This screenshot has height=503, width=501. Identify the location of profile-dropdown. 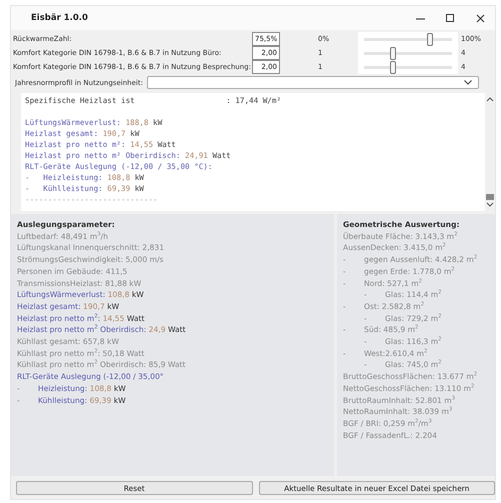
(312, 82).